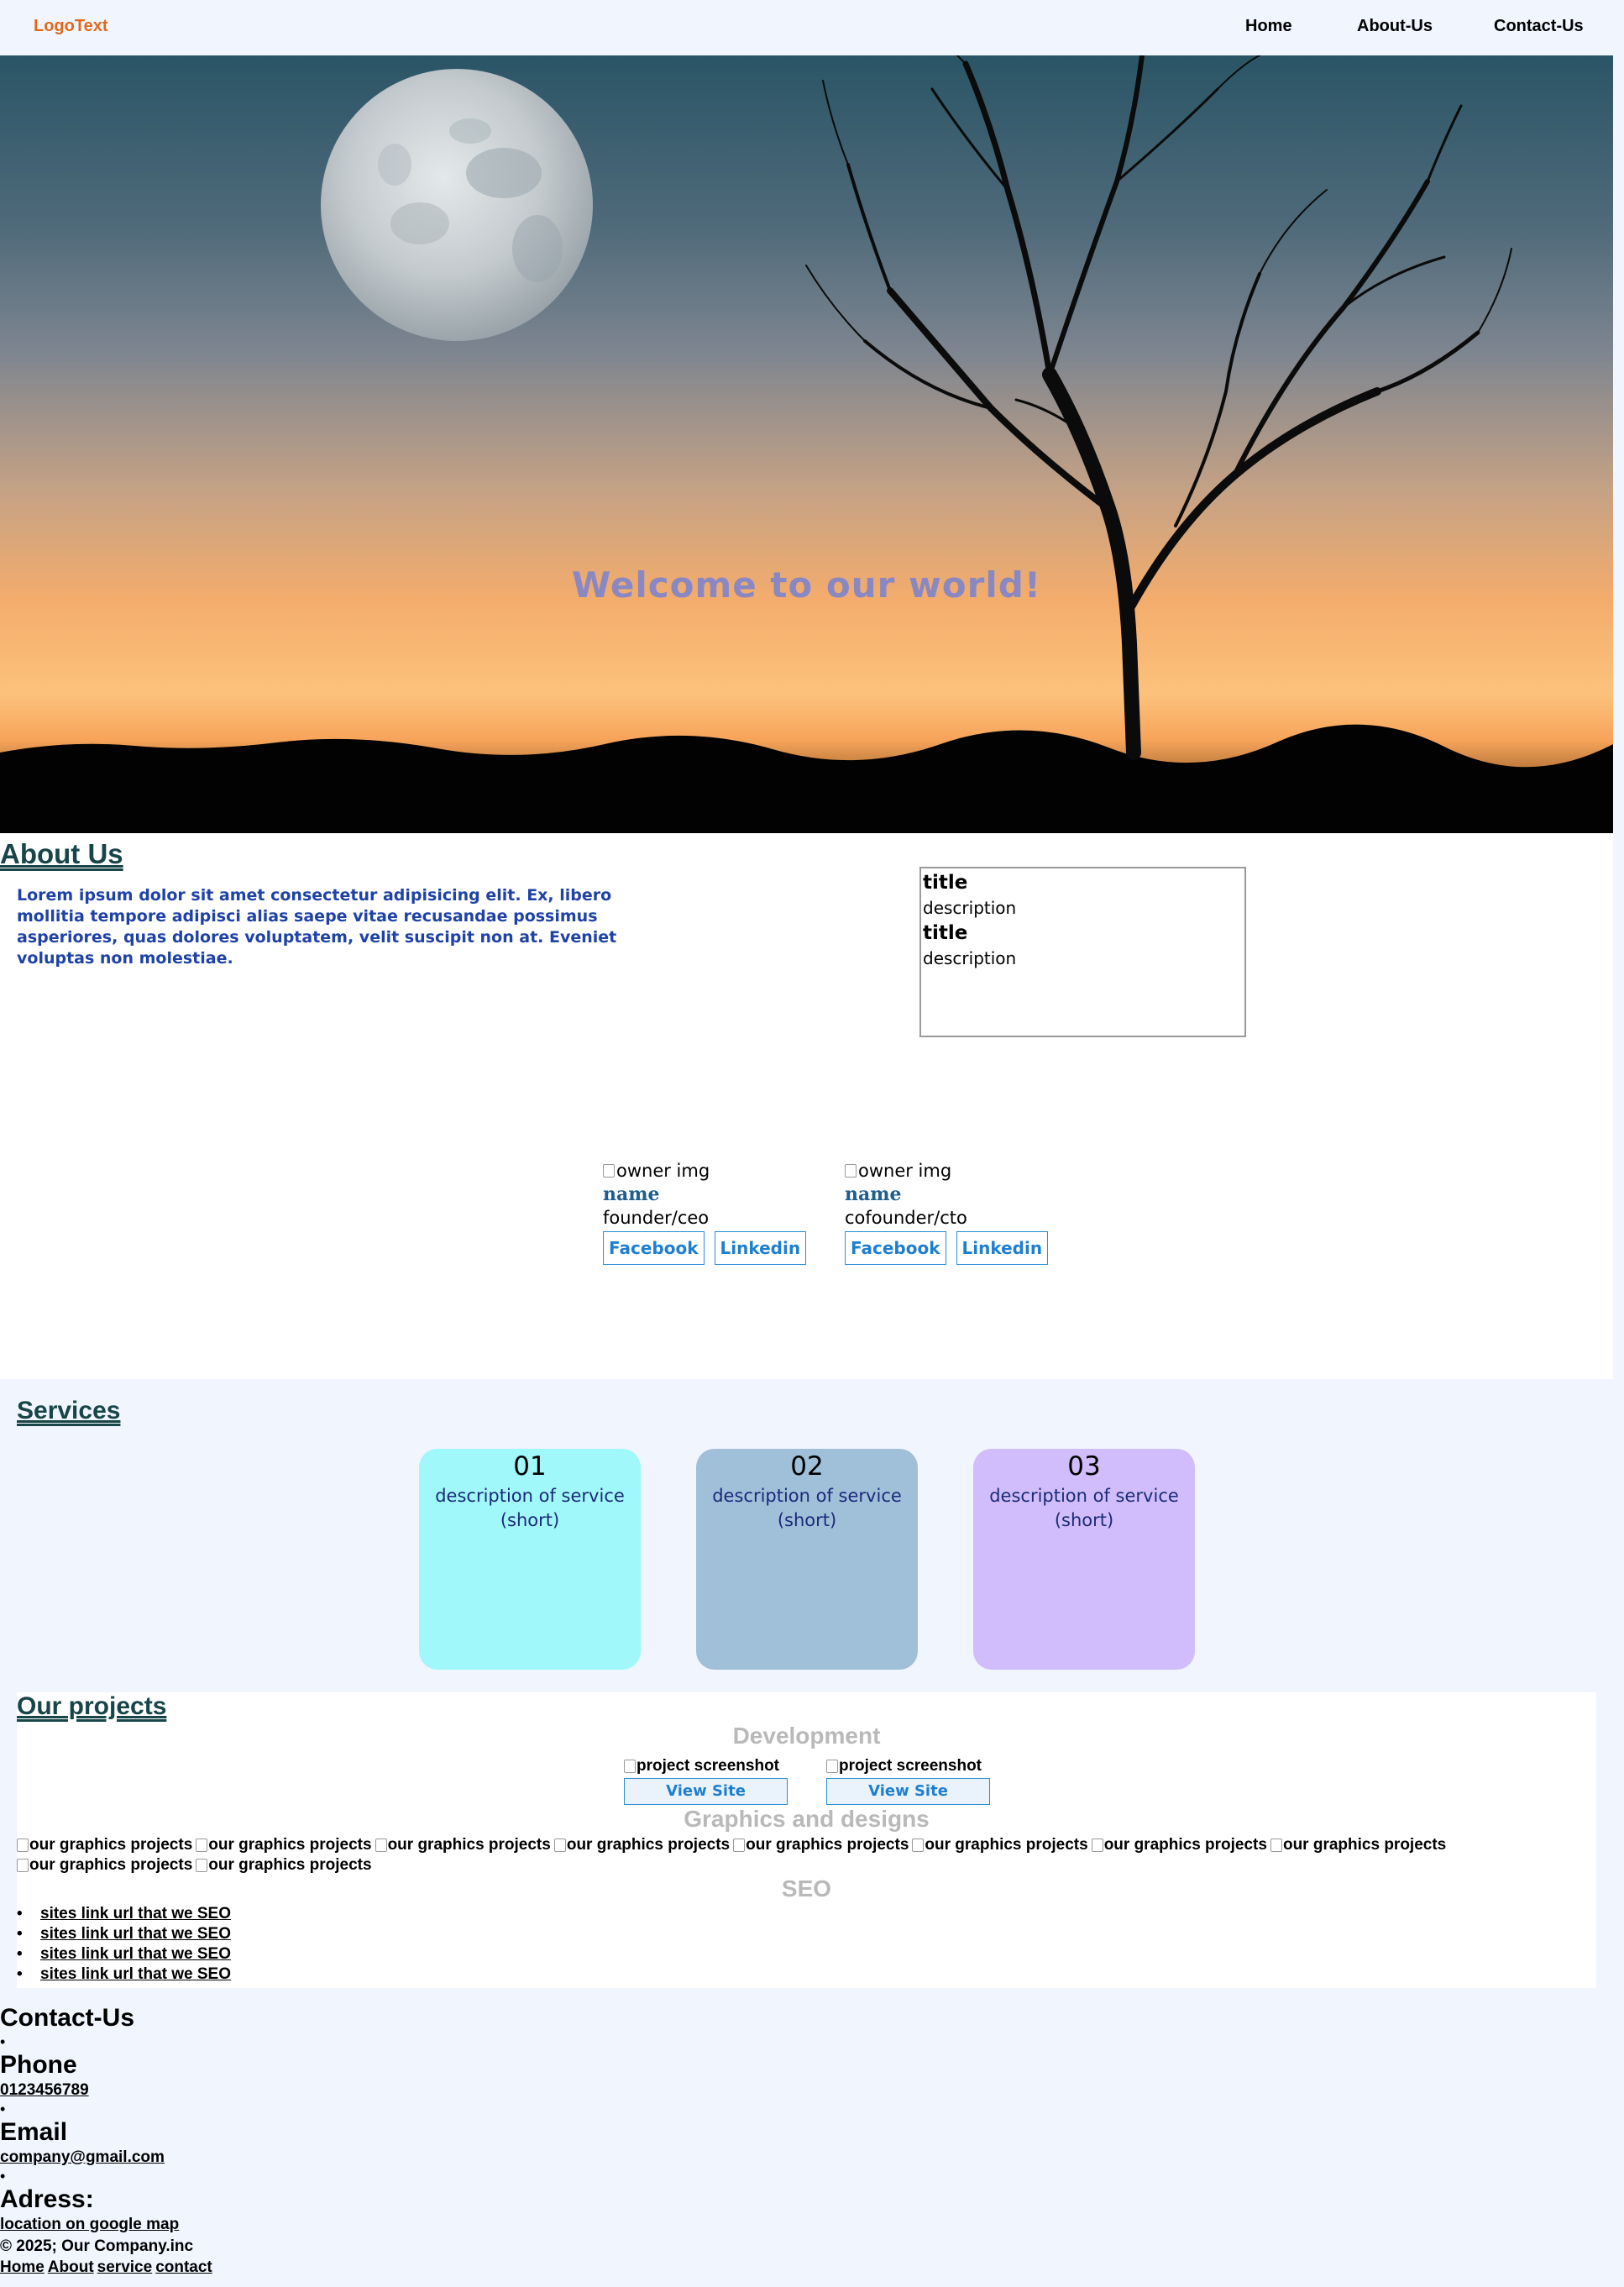 This screenshot has width=1624, height=2287. Describe the element at coordinates (71, 2267) in the screenshot. I see `footer-link-about: About` at that location.